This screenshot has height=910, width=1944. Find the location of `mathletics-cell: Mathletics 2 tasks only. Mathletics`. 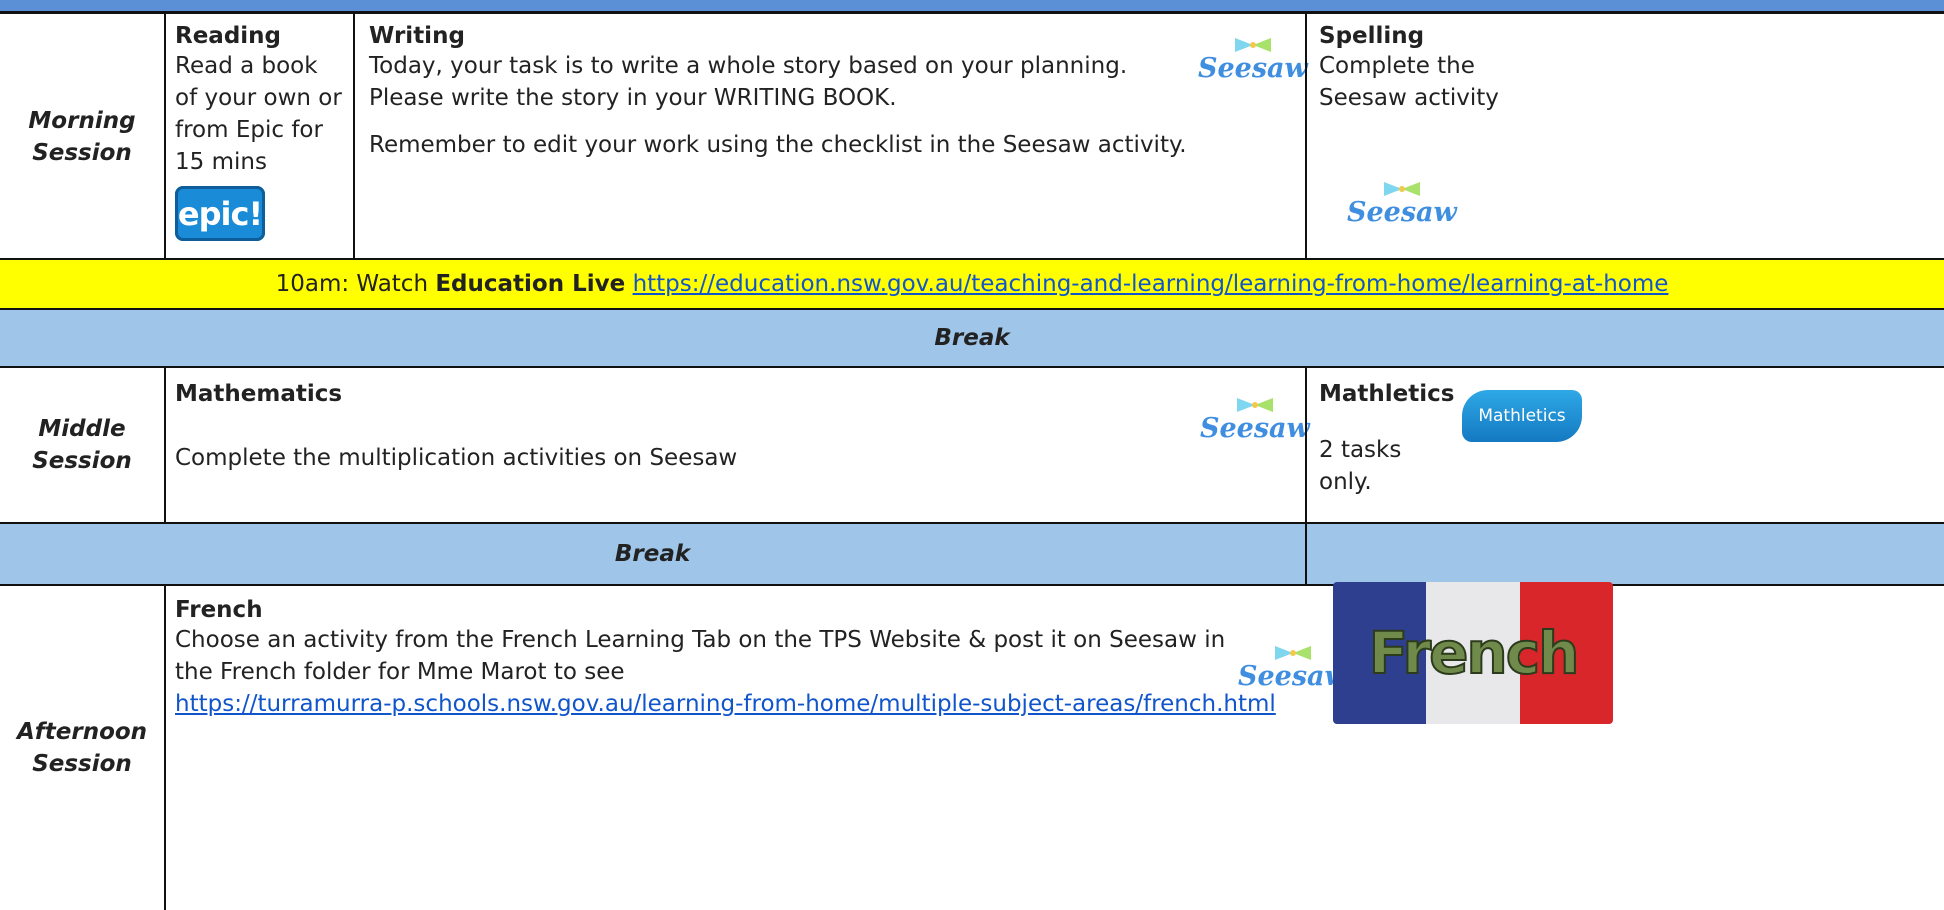

mathletics-cell: Mathletics 2 tasks only. Mathletics is located at coordinates (1624, 445).